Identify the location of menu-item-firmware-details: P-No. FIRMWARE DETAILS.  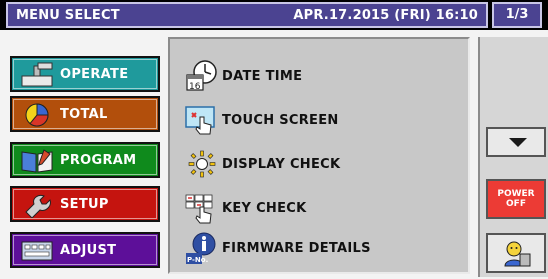
(324, 248).